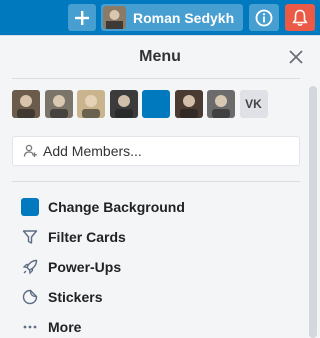 The height and width of the screenshot is (338, 320). I want to click on filter-cards-item: Filter Cards, so click(156, 237).